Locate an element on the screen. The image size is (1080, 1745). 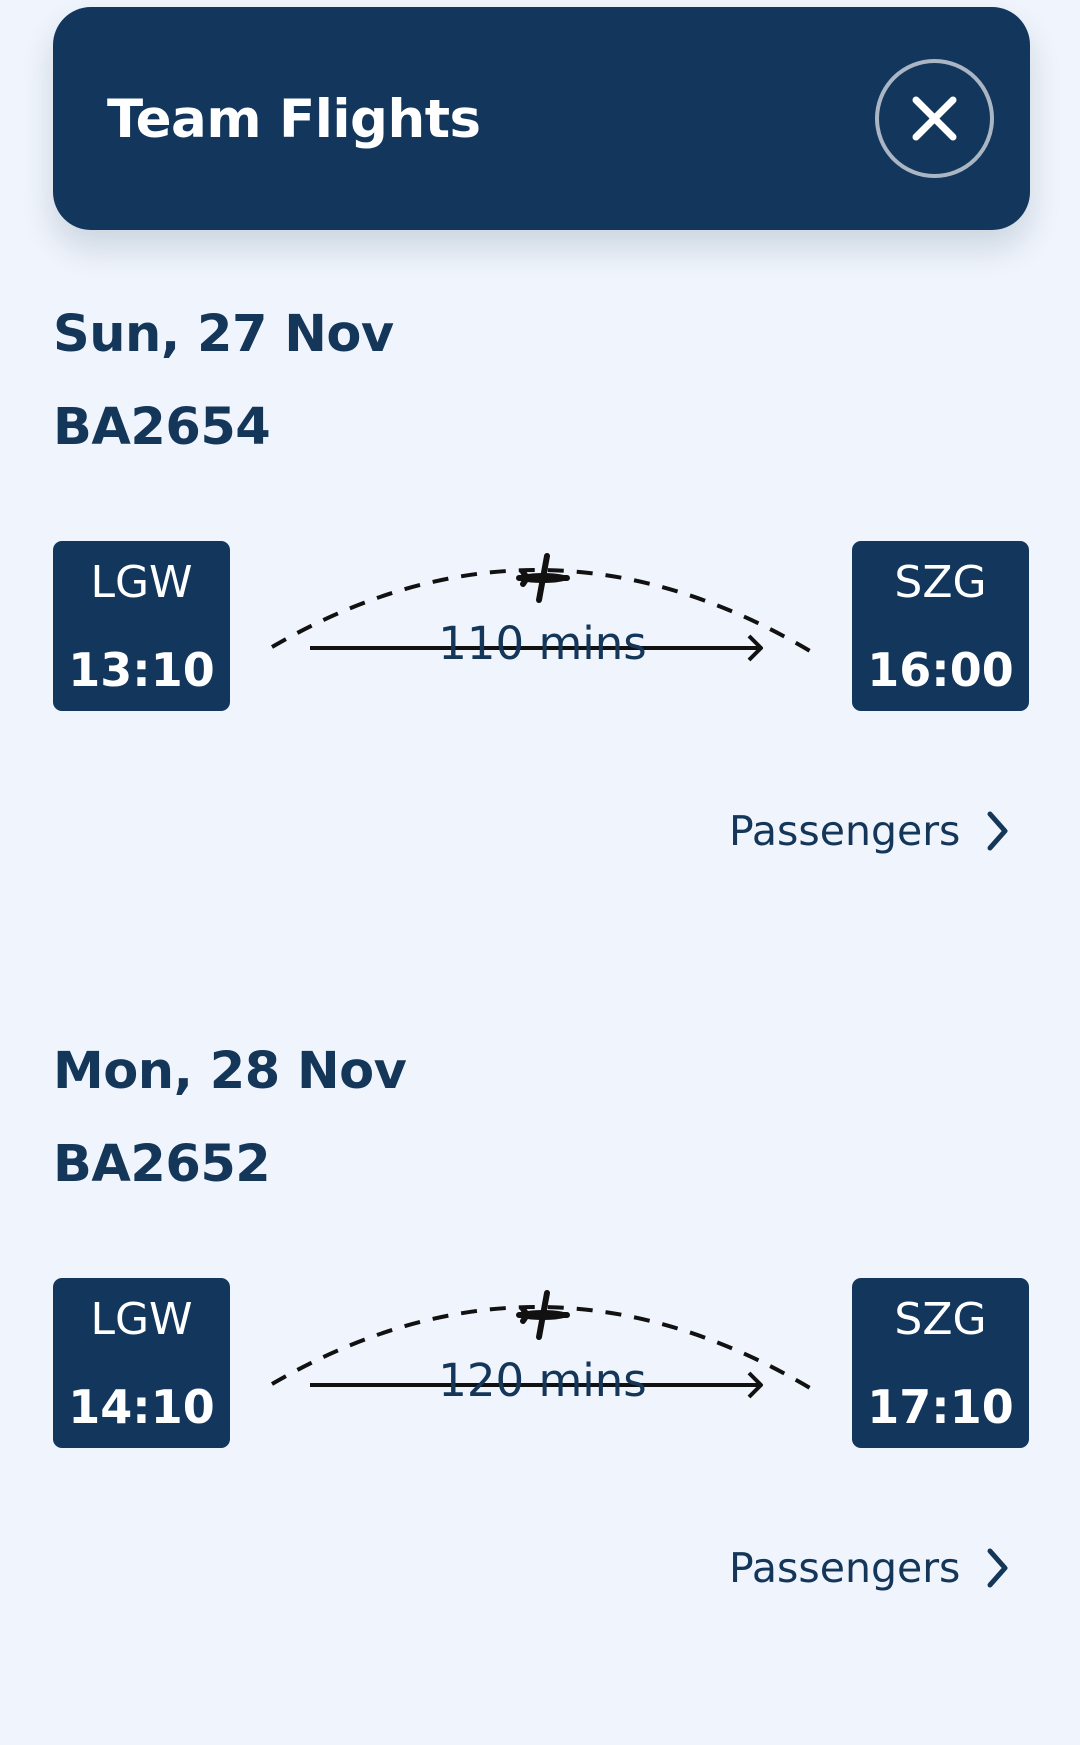
flight-date: Mon, 28 Nov is located at coordinates (230, 1071).